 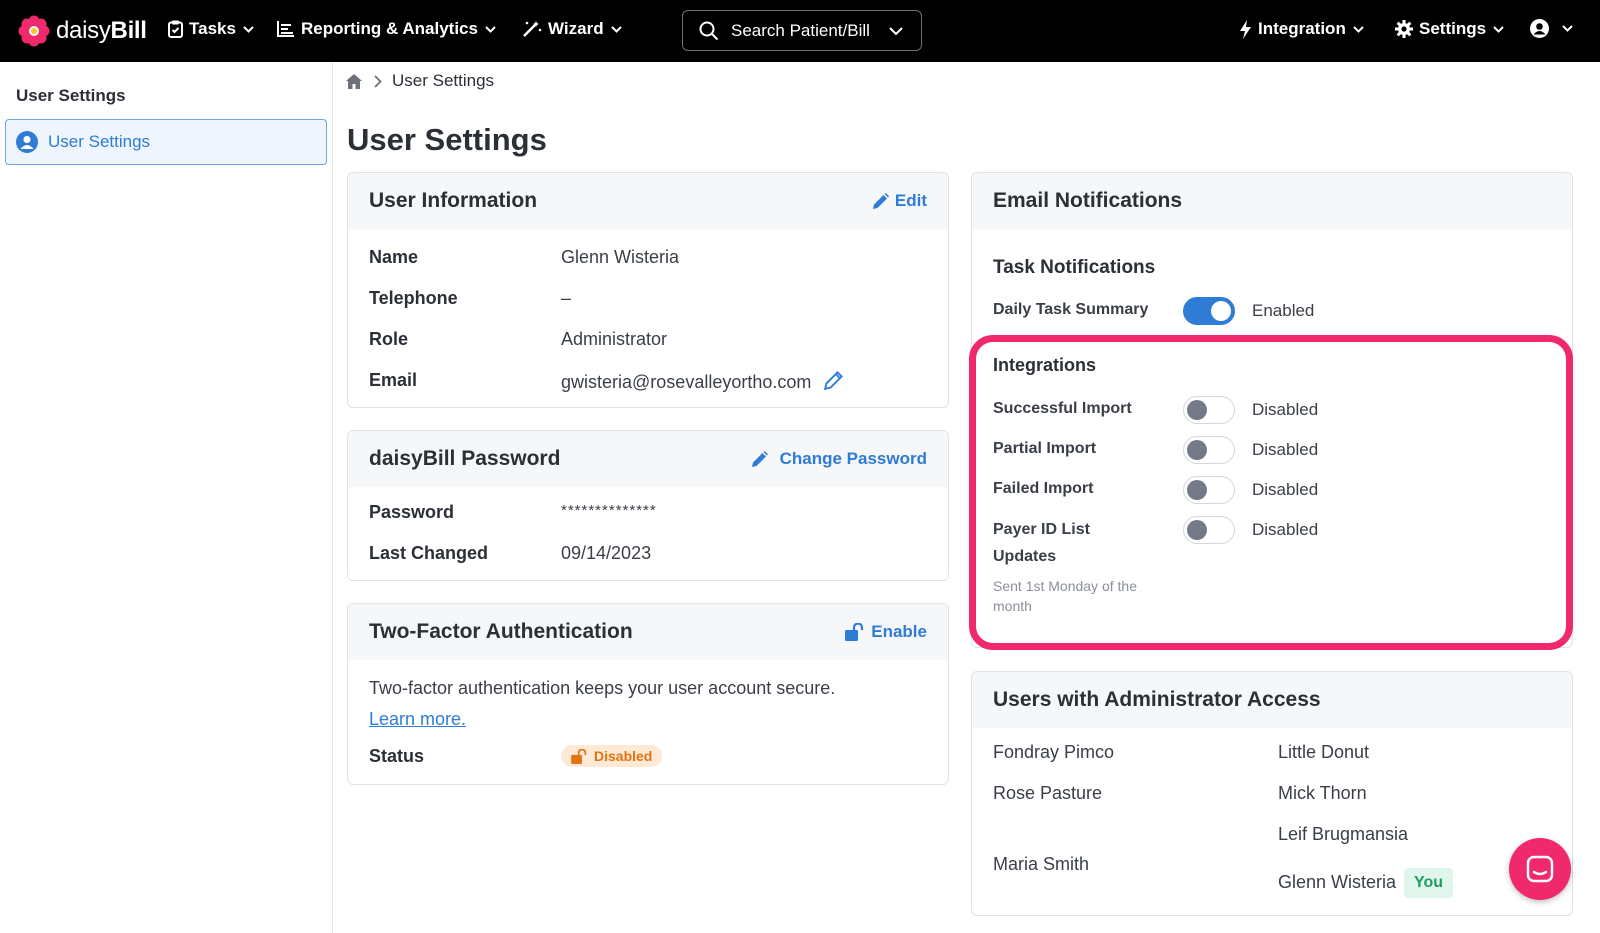 I want to click on info-value: Glenn Wisteria, so click(x=620, y=257).